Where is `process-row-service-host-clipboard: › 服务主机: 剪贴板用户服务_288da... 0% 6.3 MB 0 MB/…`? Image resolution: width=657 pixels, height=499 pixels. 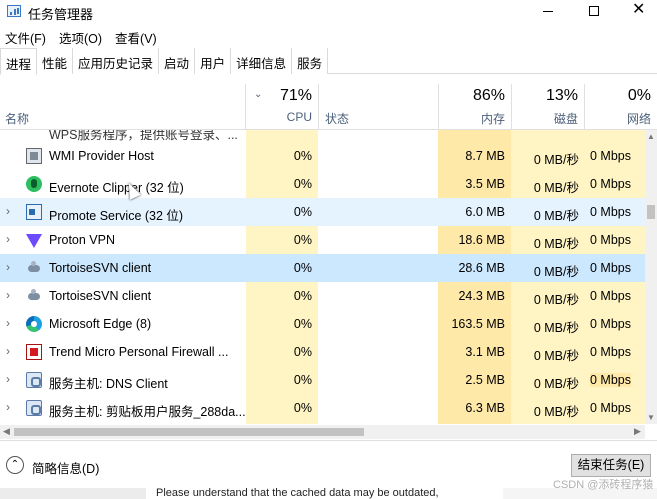 process-row-service-host-clipboard: › 服务主机: 剪贴板用户服务_288da... 0% 6.3 MB 0 MB/… is located at coordinates (322, 408).